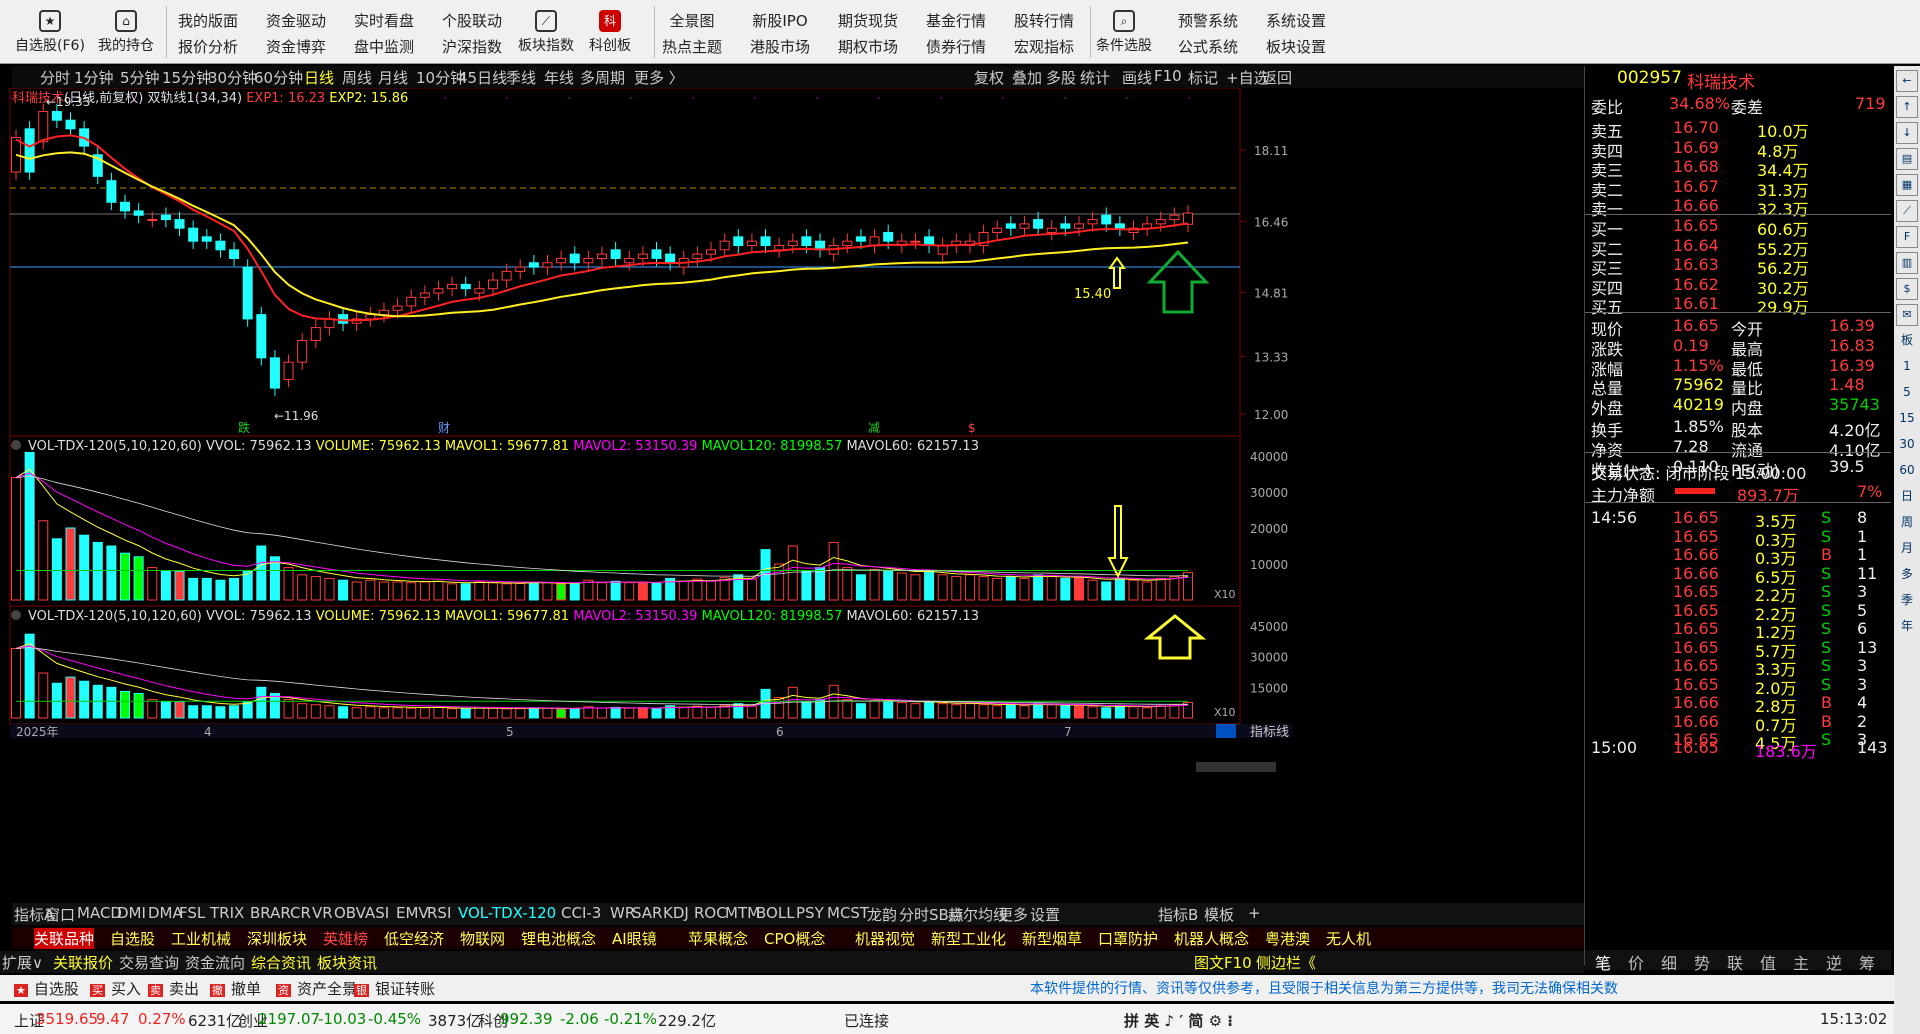 This screenshot has height=1034, width=1920. What do you see at coordinates (1768, 962) in the screenshot?
I see `quote-tab: 值` at bounding box center [1768, 962].